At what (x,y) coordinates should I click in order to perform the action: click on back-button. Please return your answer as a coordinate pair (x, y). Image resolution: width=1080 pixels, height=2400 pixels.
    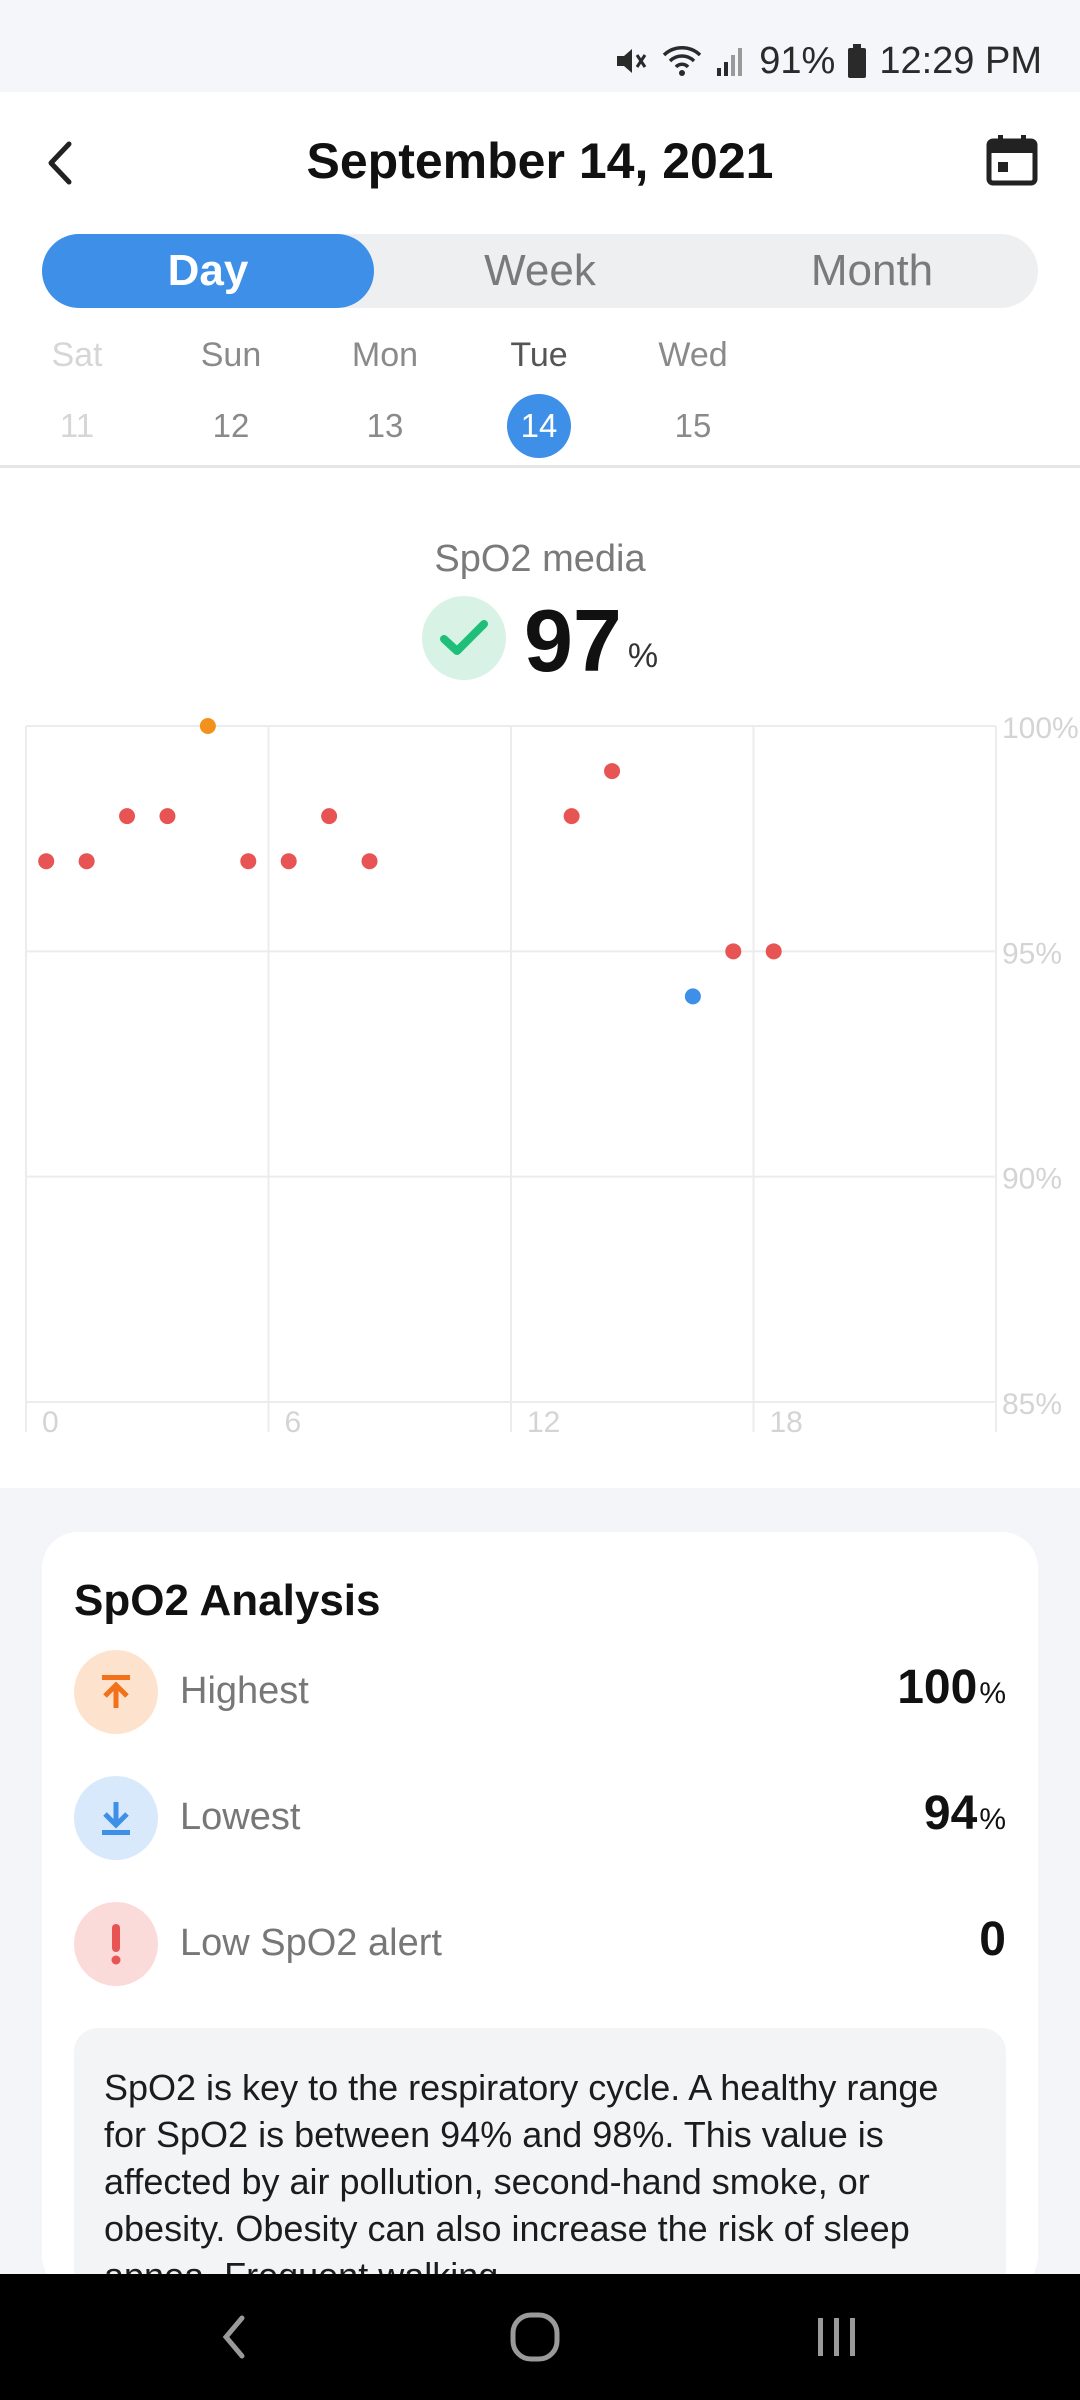
    Looking at the image, I should click on (60, 163).